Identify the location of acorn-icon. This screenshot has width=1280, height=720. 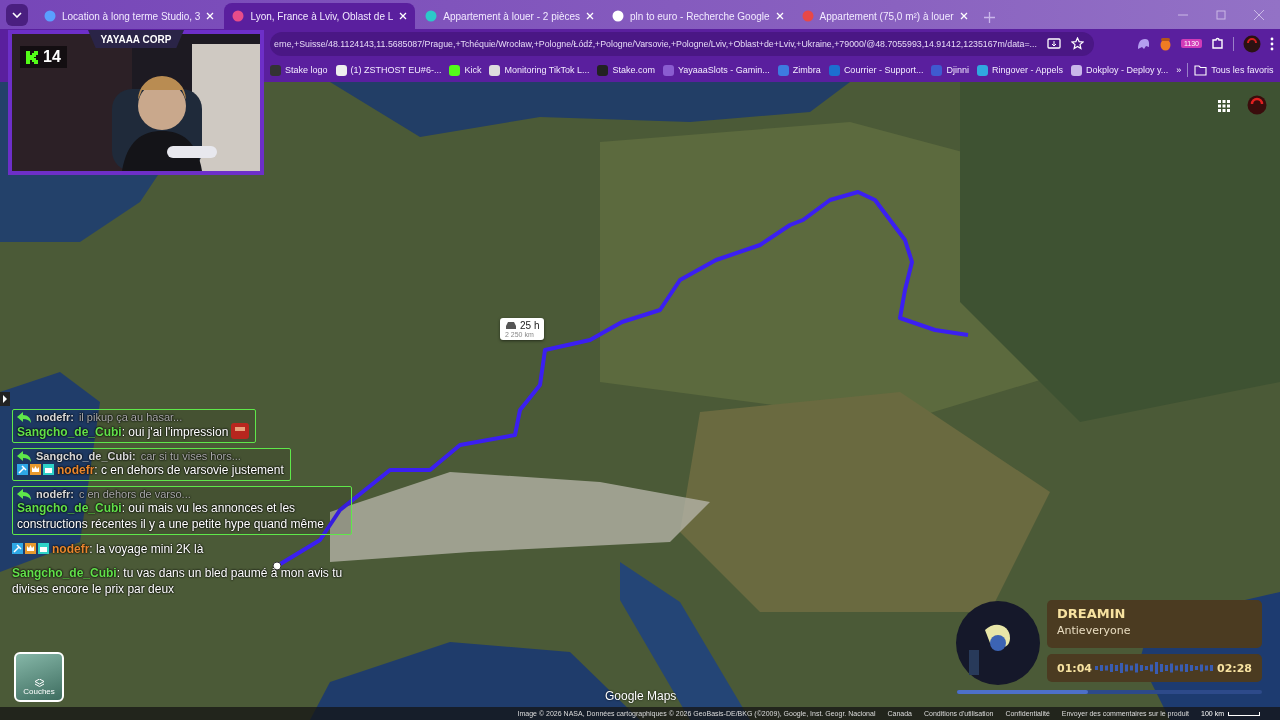
(1165, 43).